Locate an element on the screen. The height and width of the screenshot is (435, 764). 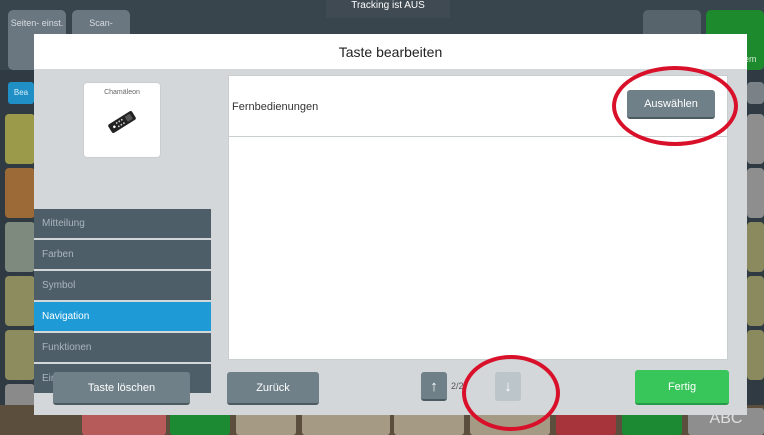
remote-controls-label: Fernbedienungen is located at coordinates (275, 107).